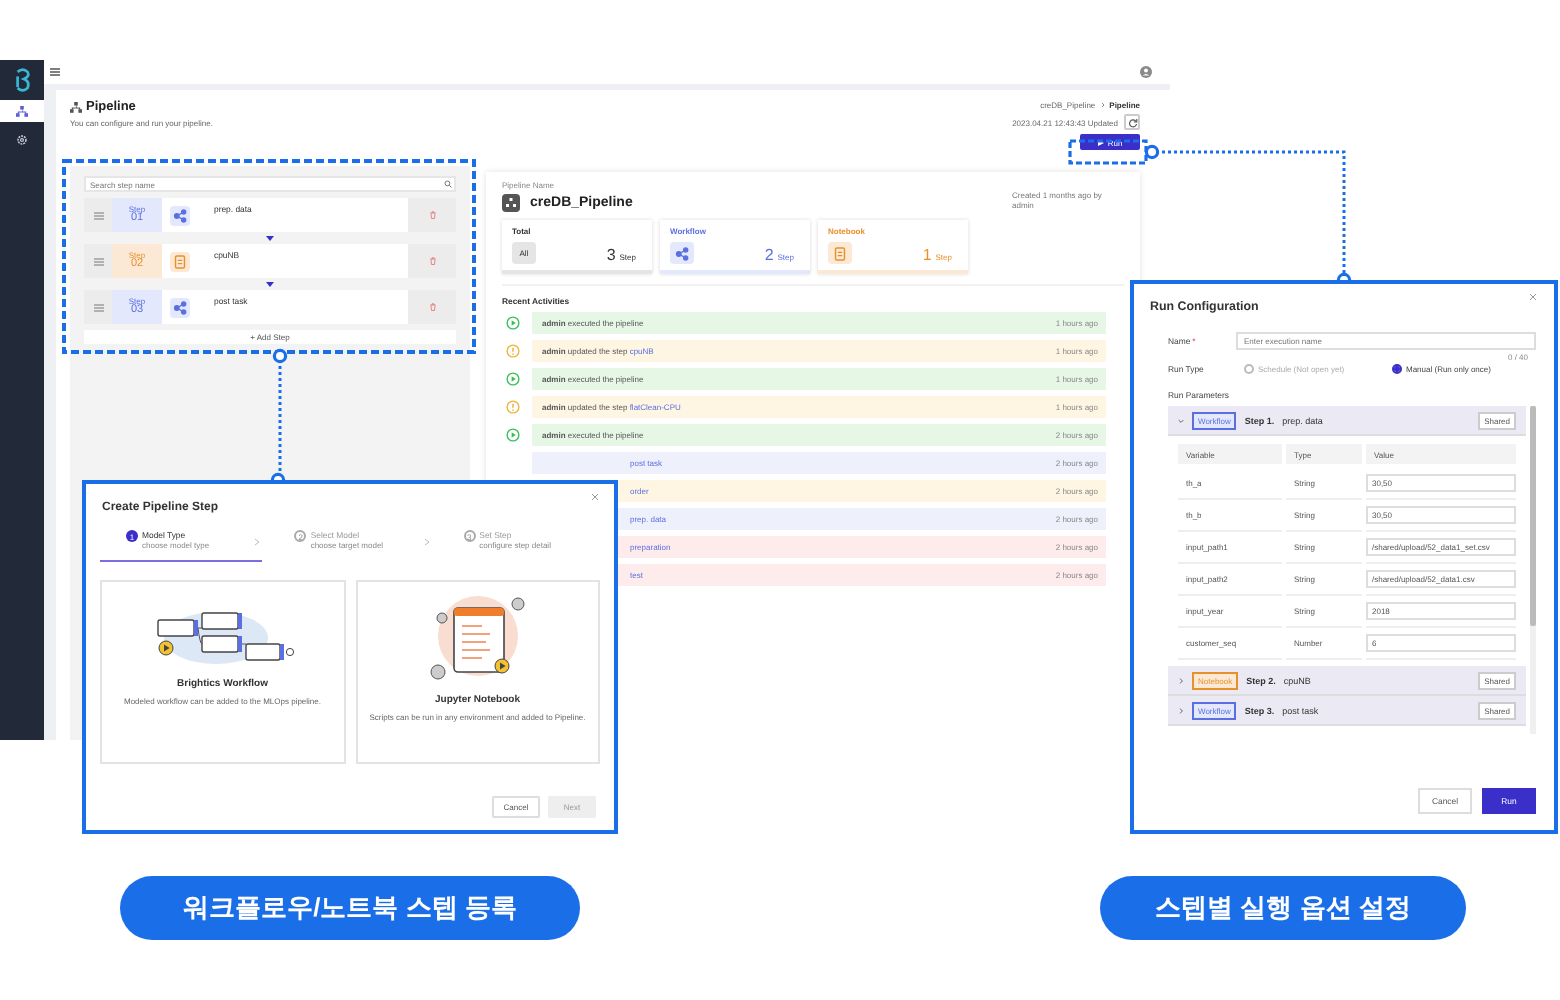  What do you see at coordinates (1132, 122) in the screenshot?
I see `refresh-button` at bounding box center [1132, 122].